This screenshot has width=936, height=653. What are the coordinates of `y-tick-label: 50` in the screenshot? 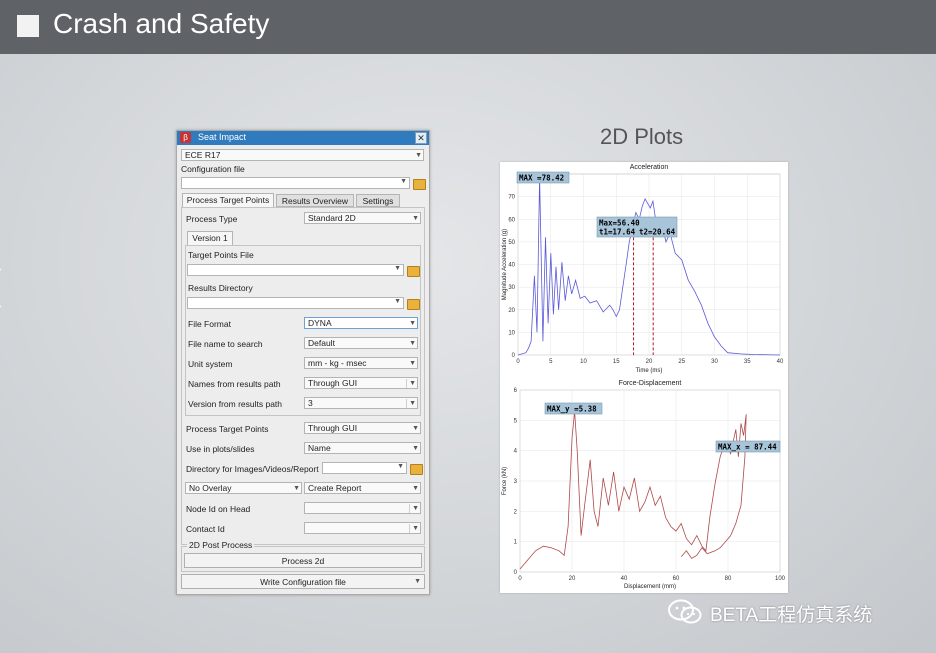 It's located at (511, 243).